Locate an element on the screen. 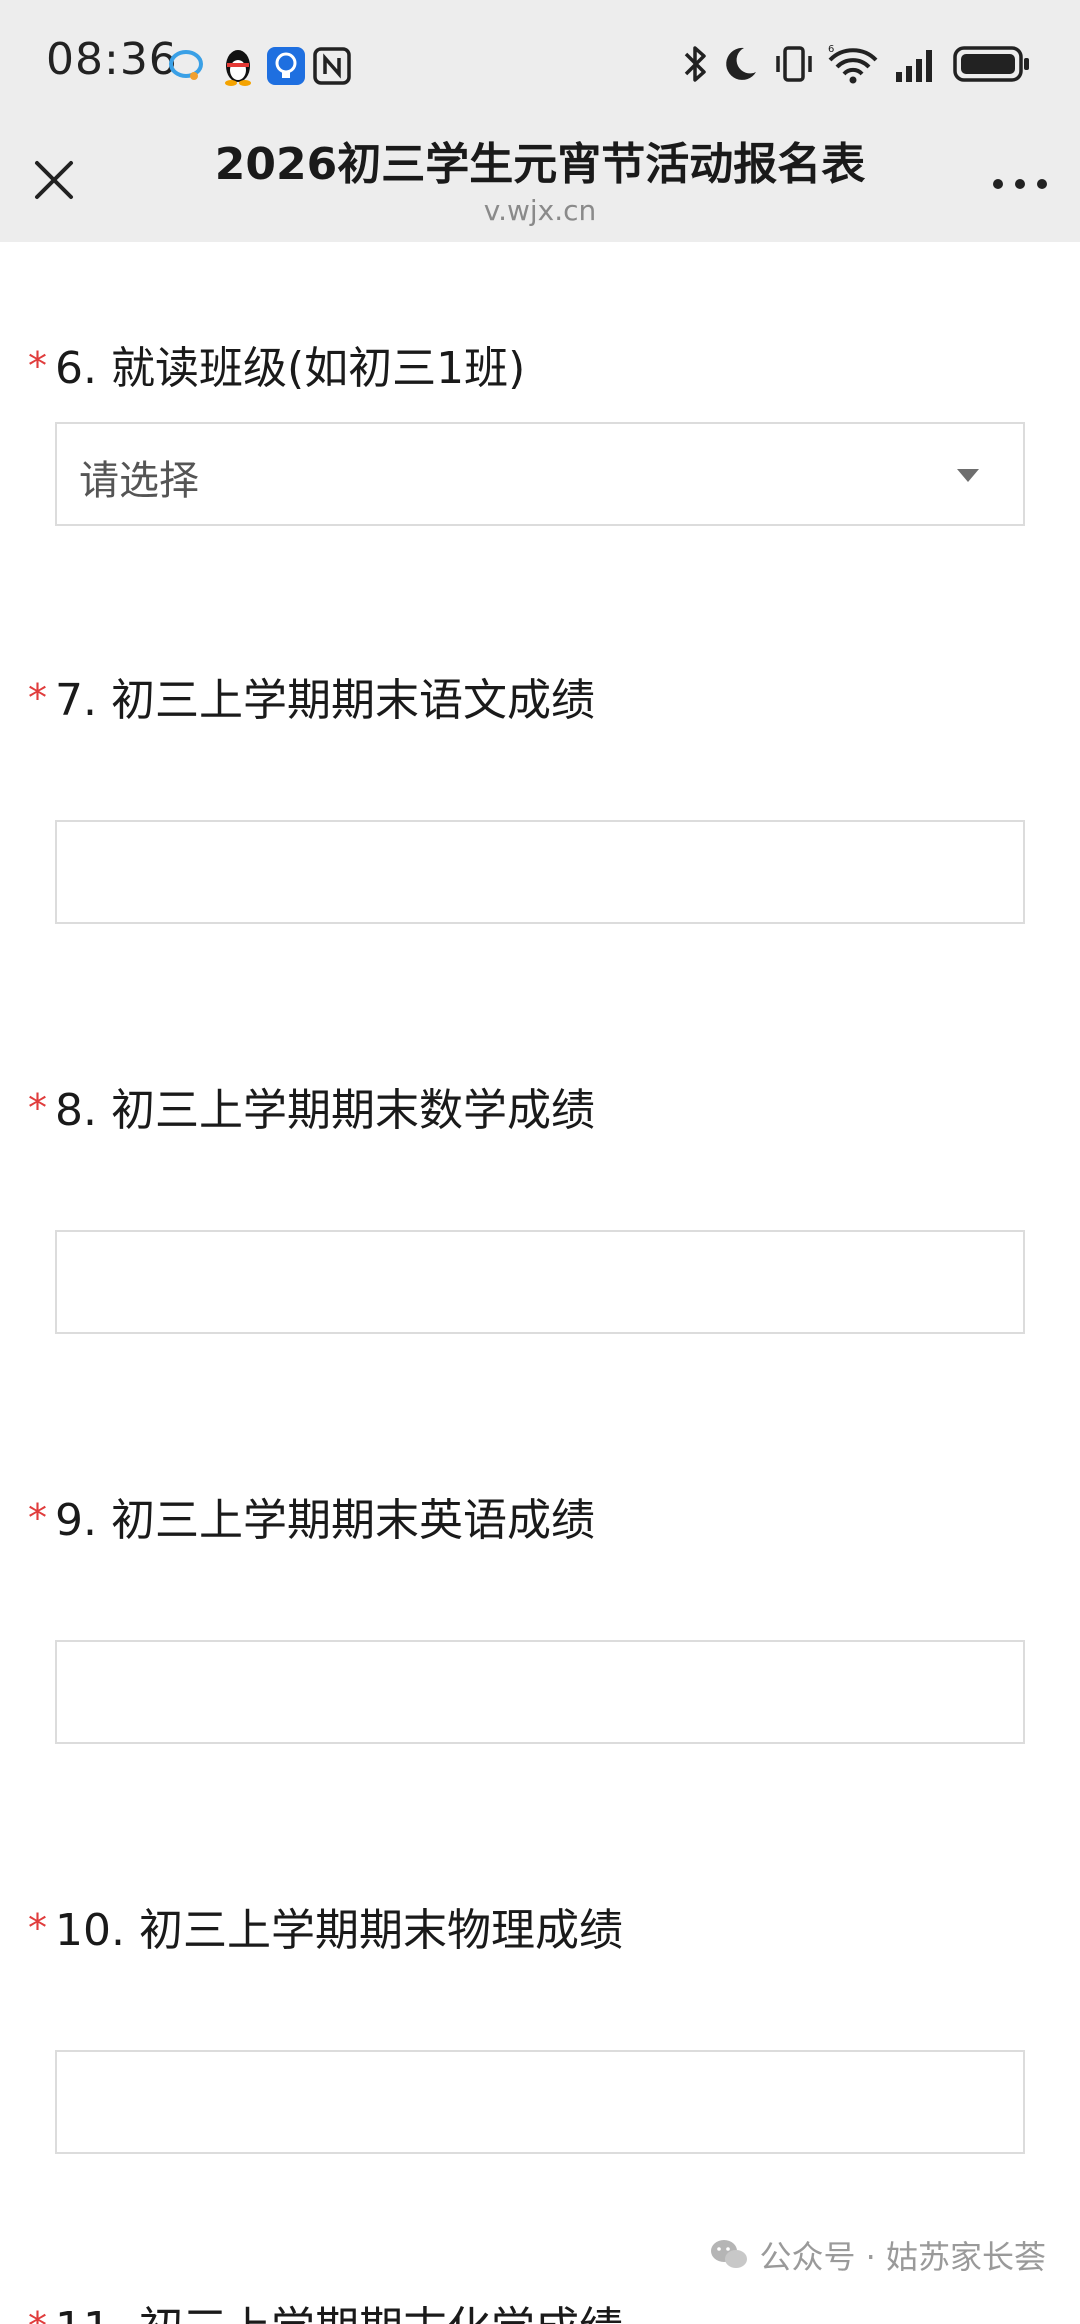  question-10-text: 10. 初三上学期期末物理成绩 is located at coordinates (339, 1930).